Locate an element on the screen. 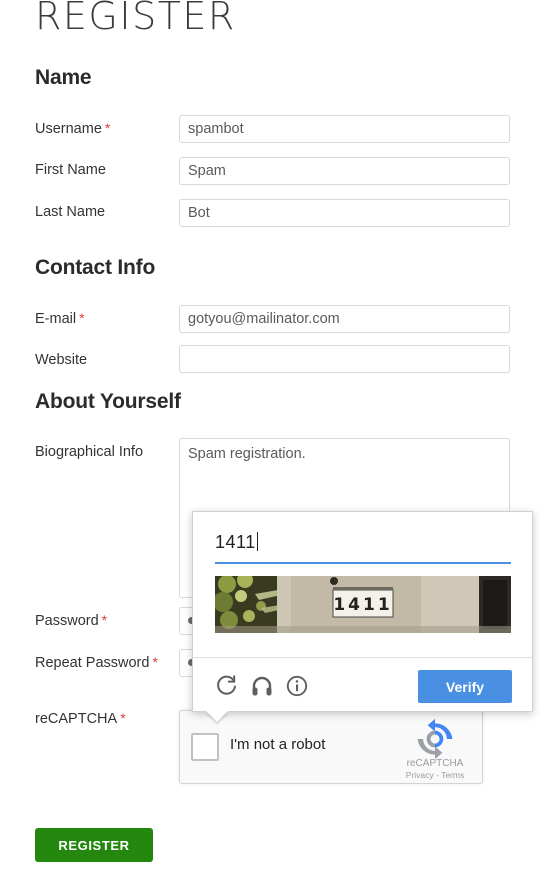  label-last-name: Last Name is located at coordinates (70, 212).